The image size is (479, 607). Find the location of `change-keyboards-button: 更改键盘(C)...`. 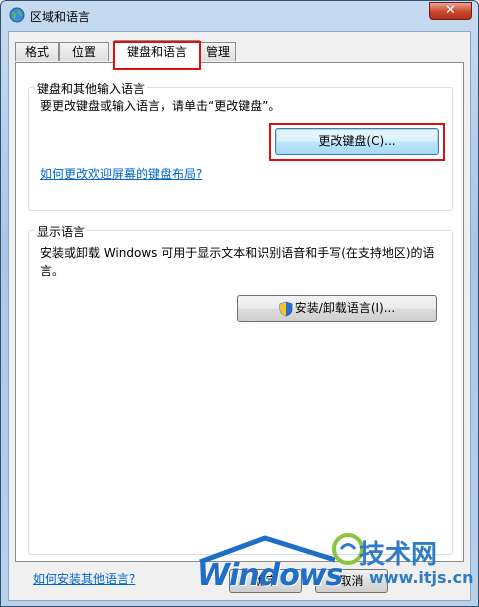

change-keyboards-button: 更改键盘(C)... is located at coordinates (357, 141).